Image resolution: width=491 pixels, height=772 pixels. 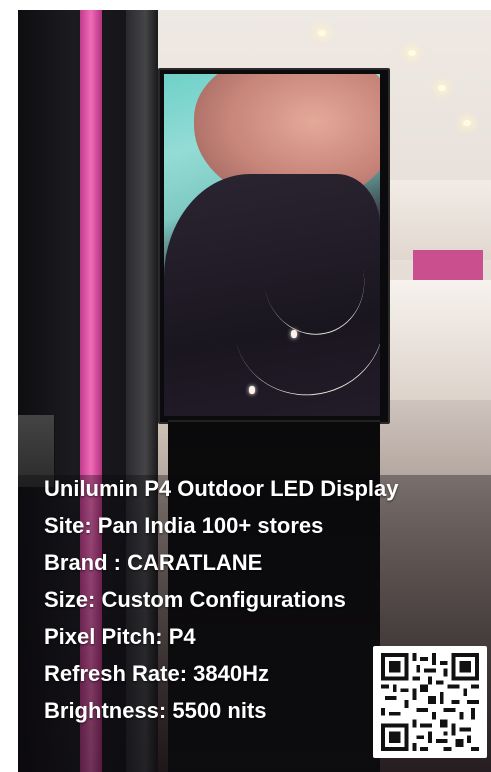 I want to click on qr-code-icon, so click(x=430, y=702).